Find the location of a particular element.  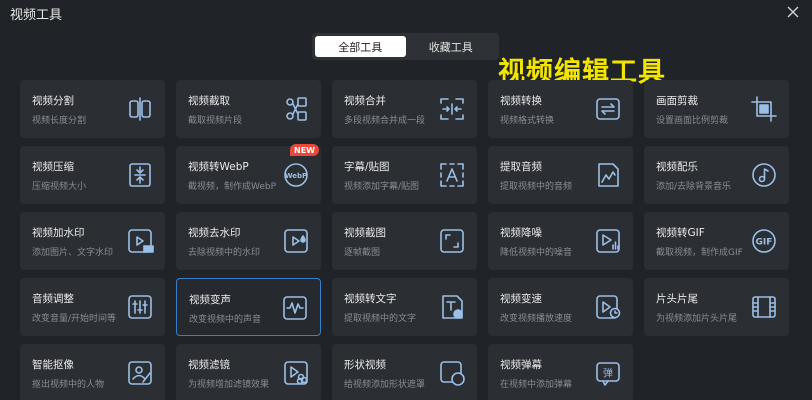

tool-description: 去除视频中的水印 is located at coordinates (224, 253).